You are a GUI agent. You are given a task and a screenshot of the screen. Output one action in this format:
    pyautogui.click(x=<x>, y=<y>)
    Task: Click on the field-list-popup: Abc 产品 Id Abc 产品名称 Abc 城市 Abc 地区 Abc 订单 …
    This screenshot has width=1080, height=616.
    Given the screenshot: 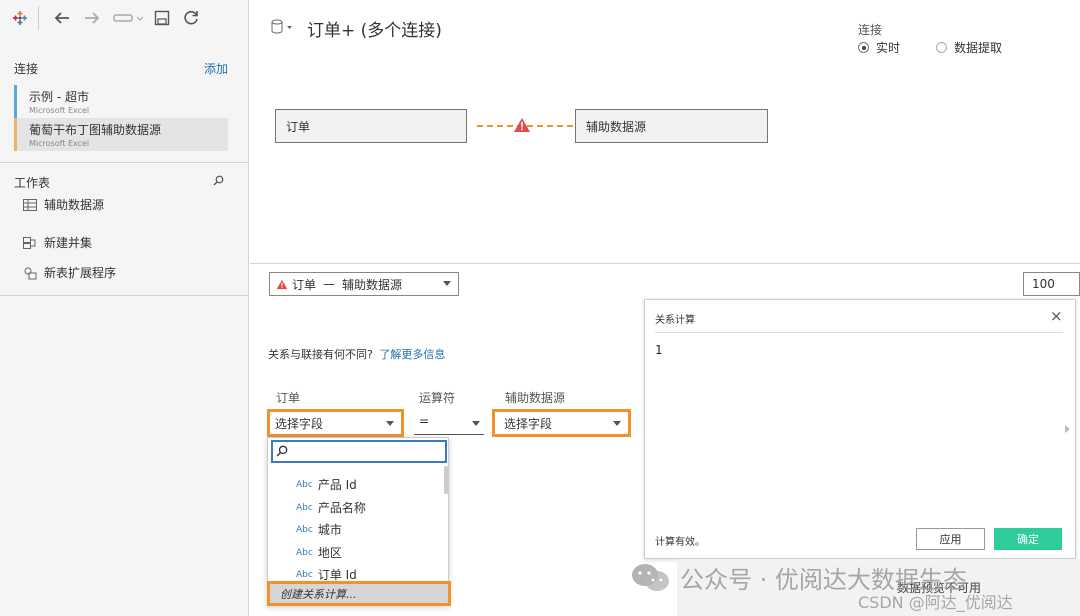 What is the action you would take?
    pyautogui.click(x=359, y=521)
    